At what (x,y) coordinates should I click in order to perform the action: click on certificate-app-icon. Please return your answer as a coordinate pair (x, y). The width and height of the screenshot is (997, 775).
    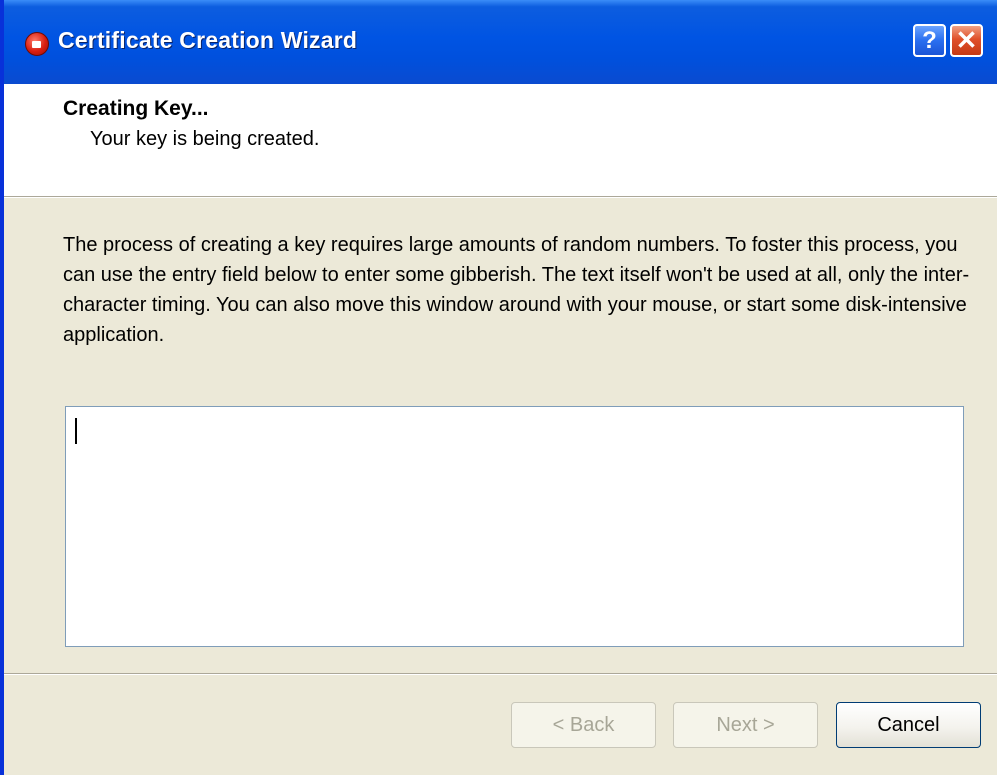
    Looking at the image, I should click on (37, 44).